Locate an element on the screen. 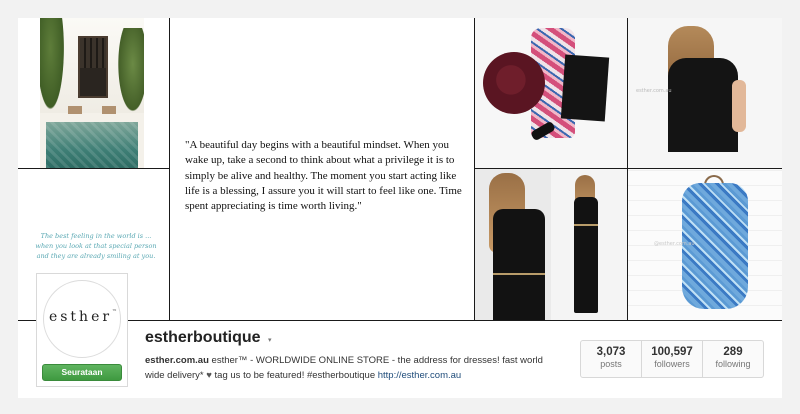  black-lace-top is located at coordinates (703, 105).